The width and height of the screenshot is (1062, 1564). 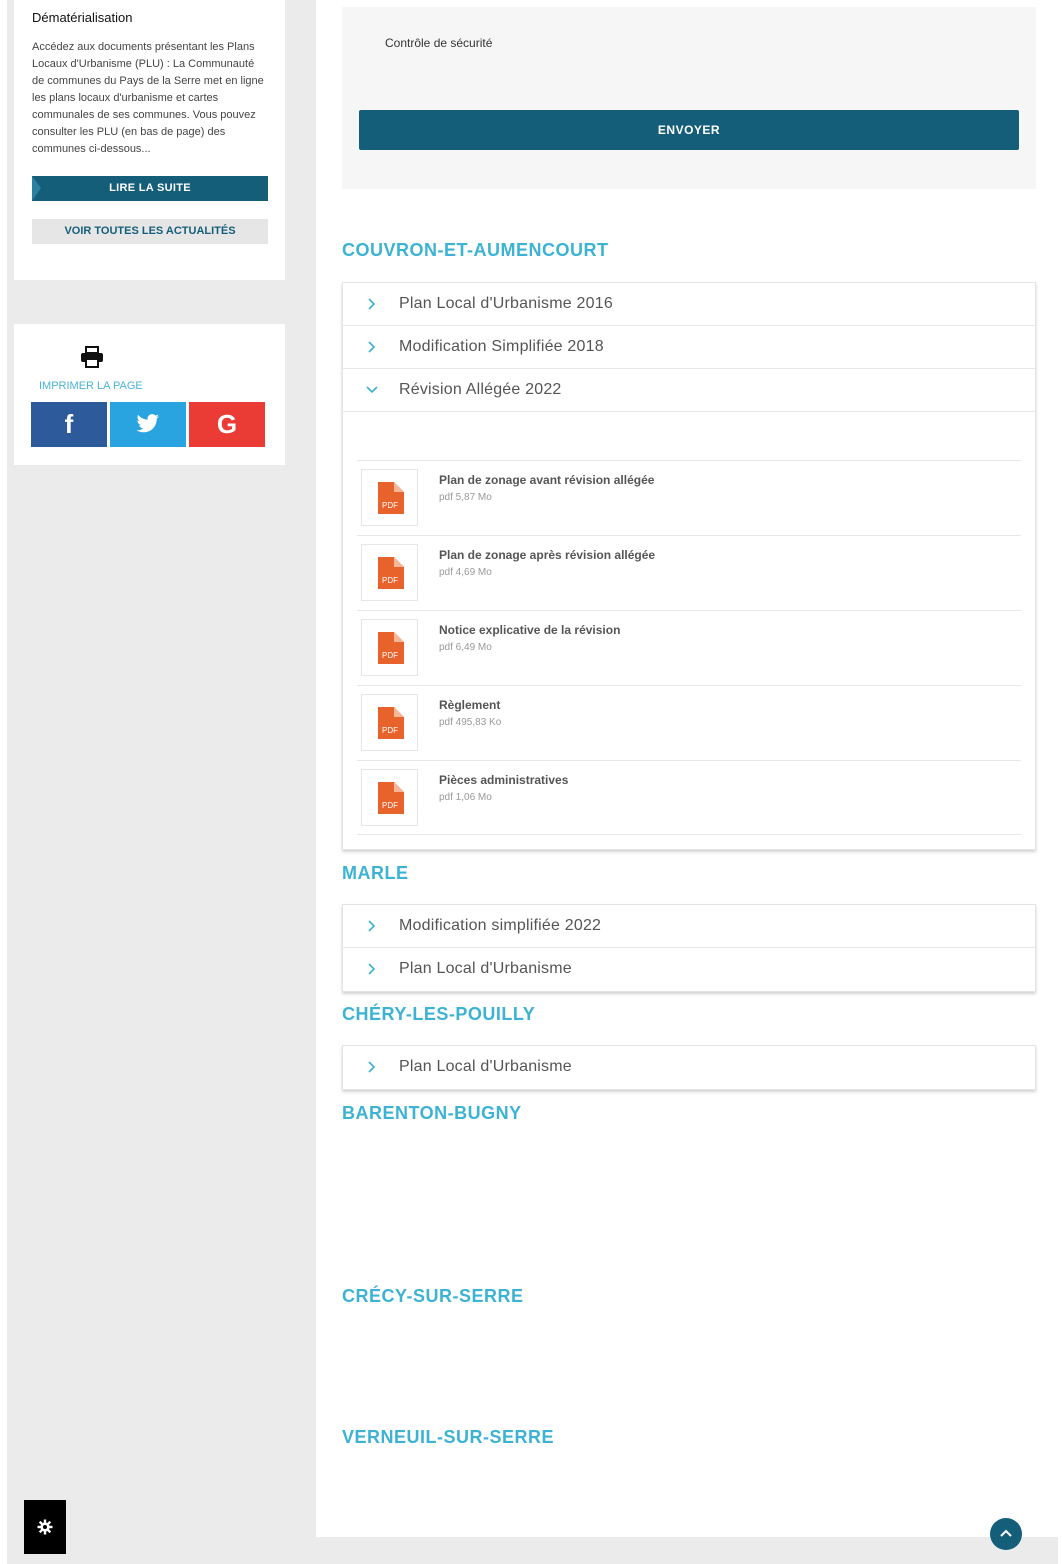 I want to click on accordion-item-modification-2018: Modification Simplifiée 2018, so click(x=689, y=347).